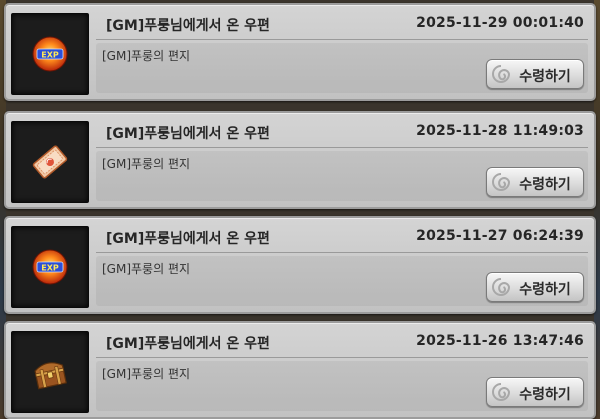  Describe the element at coordinates (500, 131) in the screenshot. I see `mail-timestamp: 2025-11-28 11:49:03` at that location.